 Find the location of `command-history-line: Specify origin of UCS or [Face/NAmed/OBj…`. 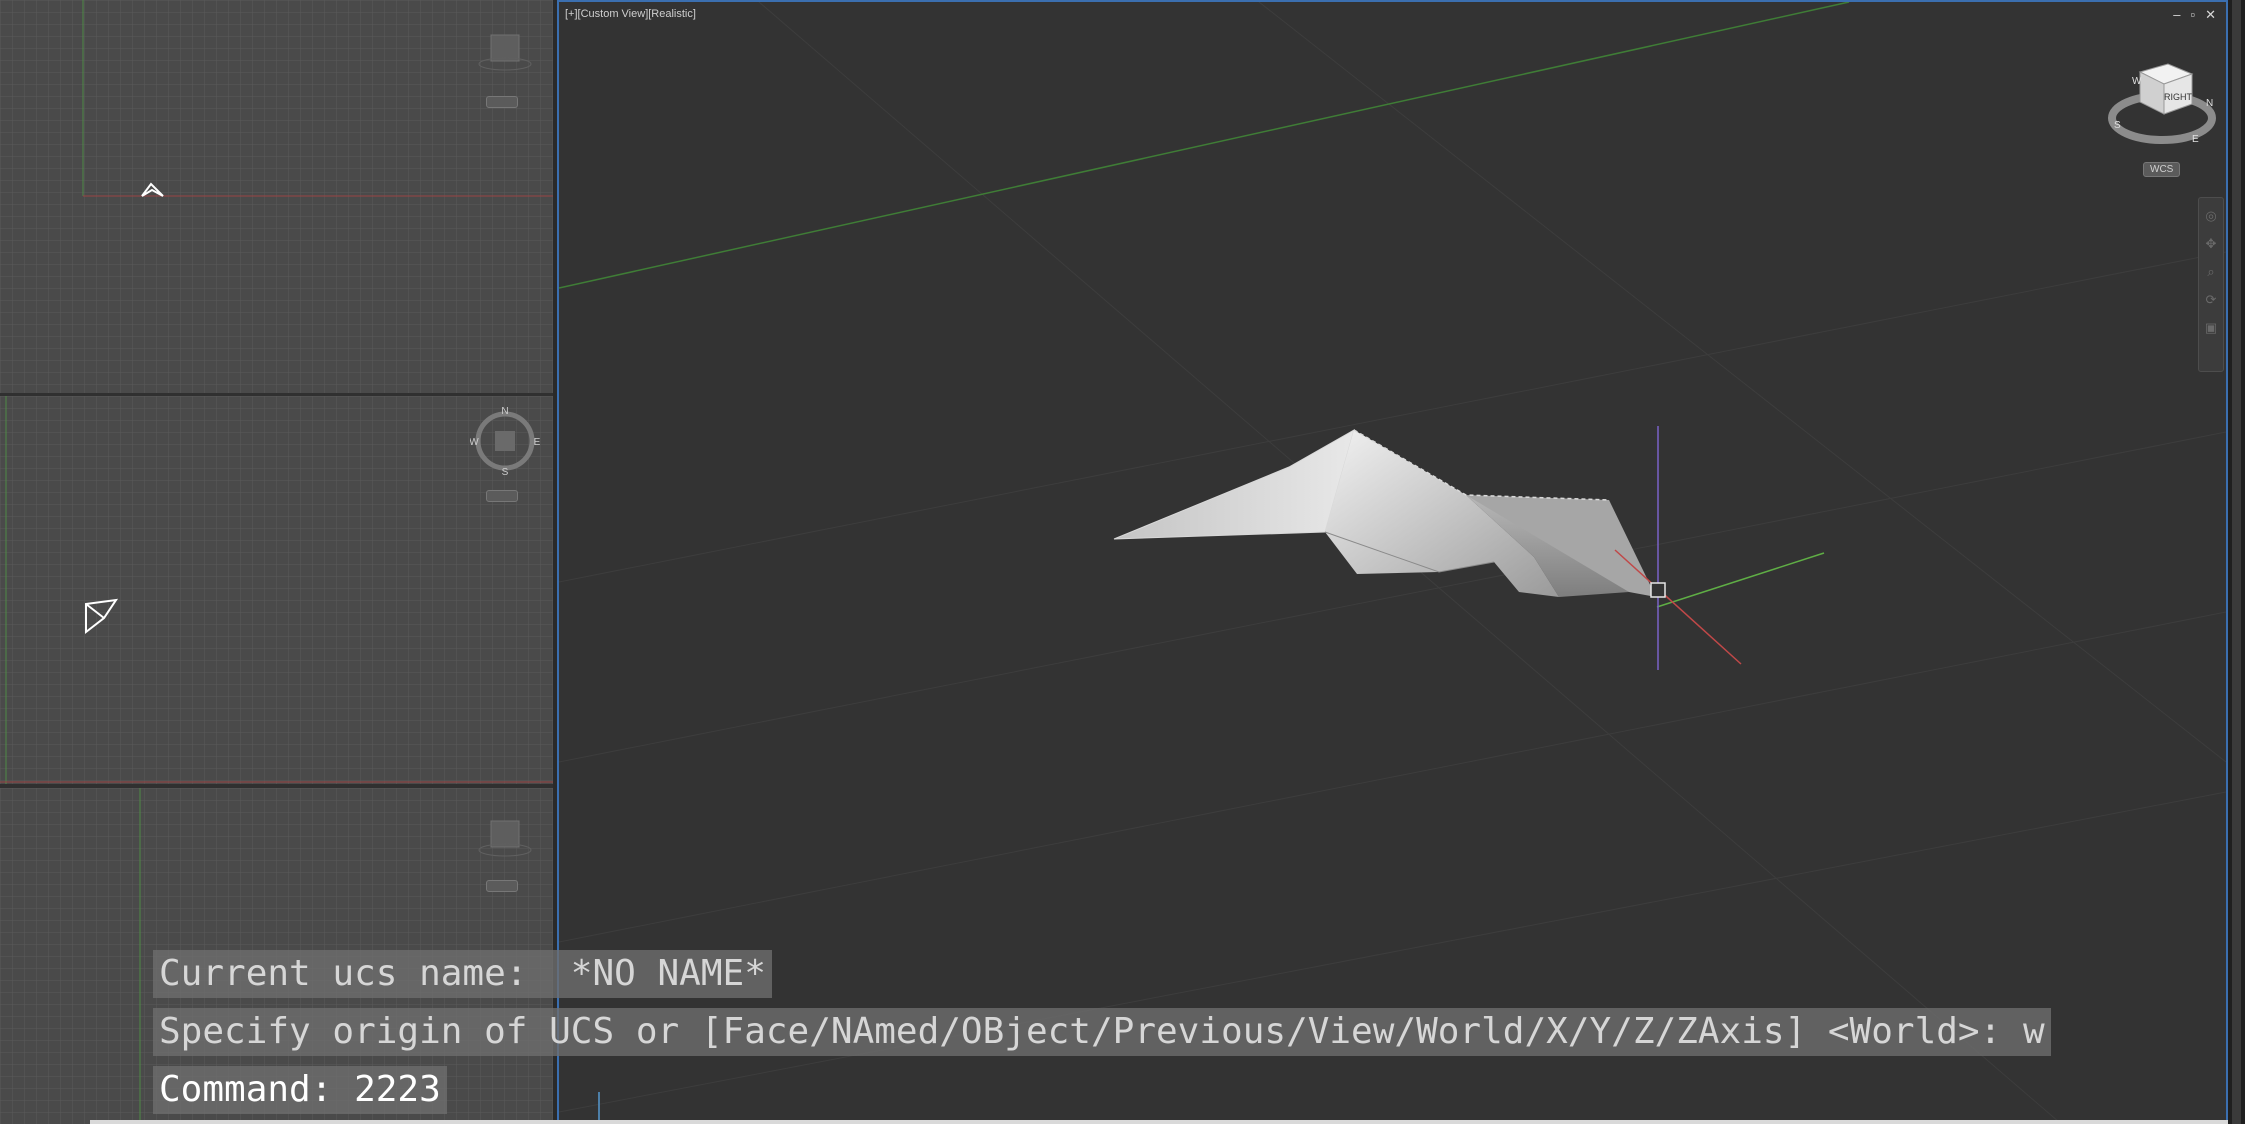

command-history-line: Specify origin of UCS or [Face/NAmed/OBj… is located at coordinates (1102, 1032).